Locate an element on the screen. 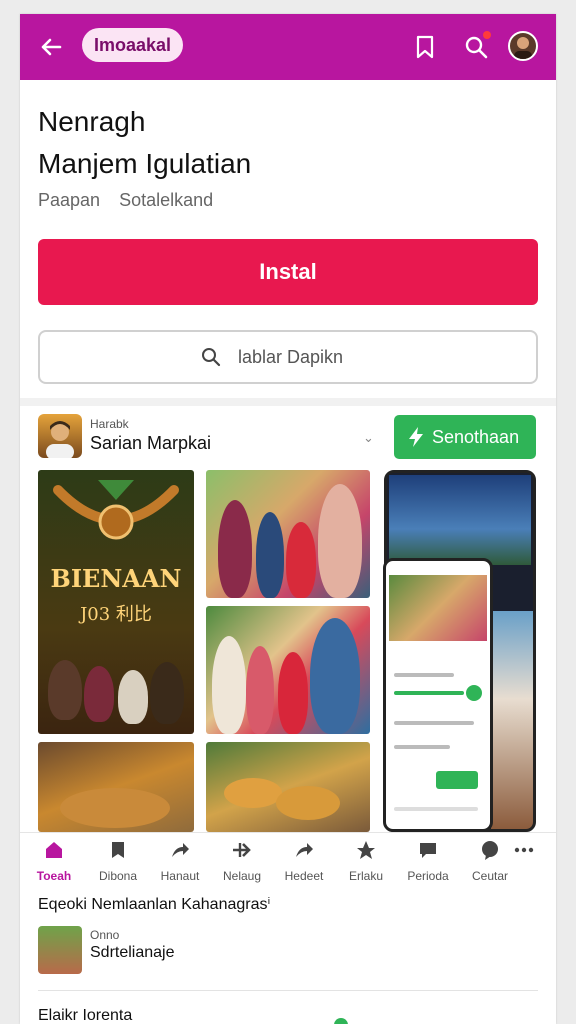 The width and height of the screenshot is (576, 1024). app-person-icon is located at coordinates (60, 439).